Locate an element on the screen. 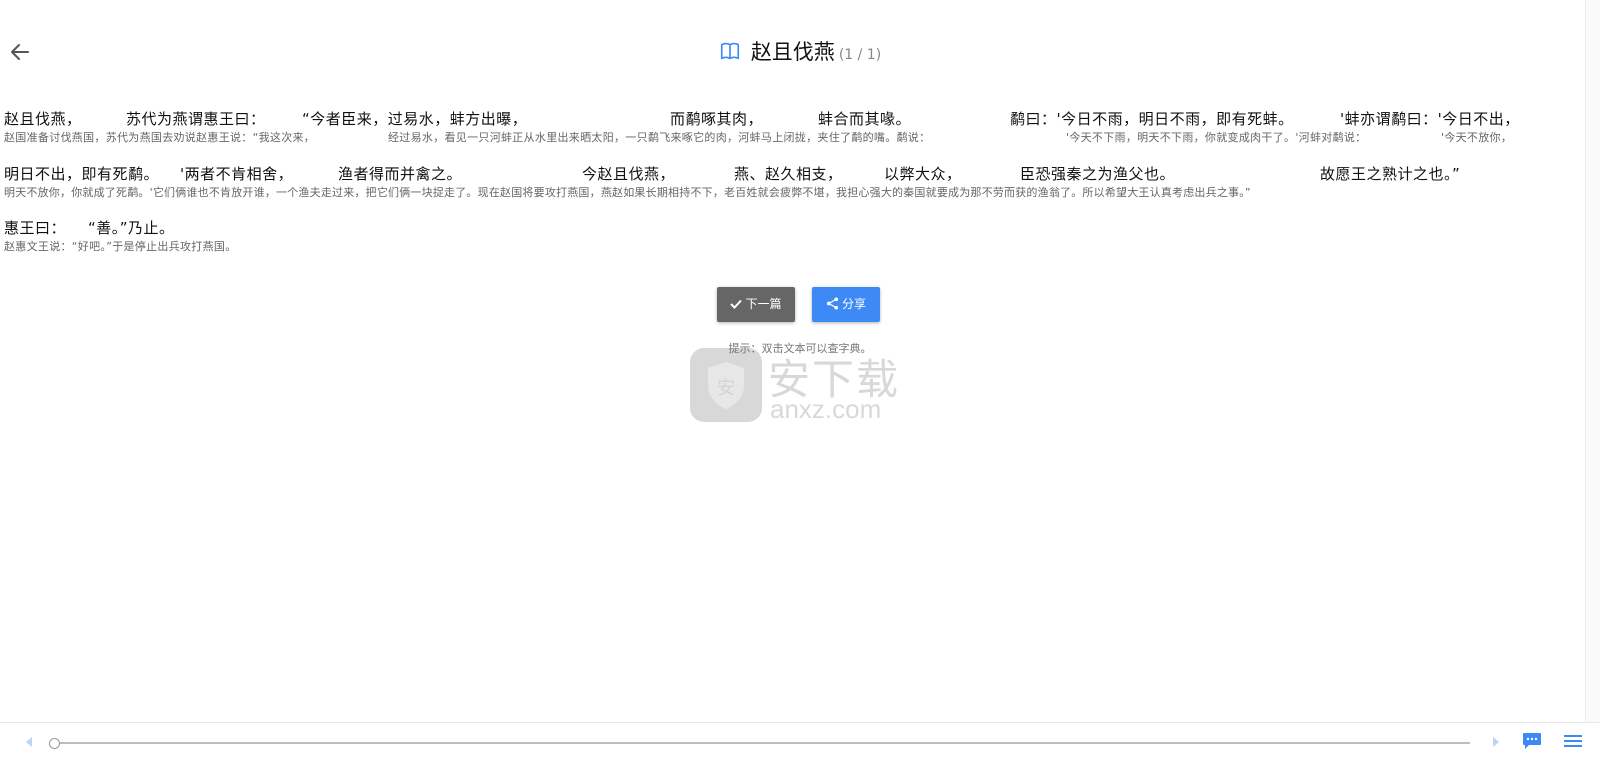 The width and height of the screenshot is (1600, 767). bottom-toolbar is located at coordinates (800, 744).